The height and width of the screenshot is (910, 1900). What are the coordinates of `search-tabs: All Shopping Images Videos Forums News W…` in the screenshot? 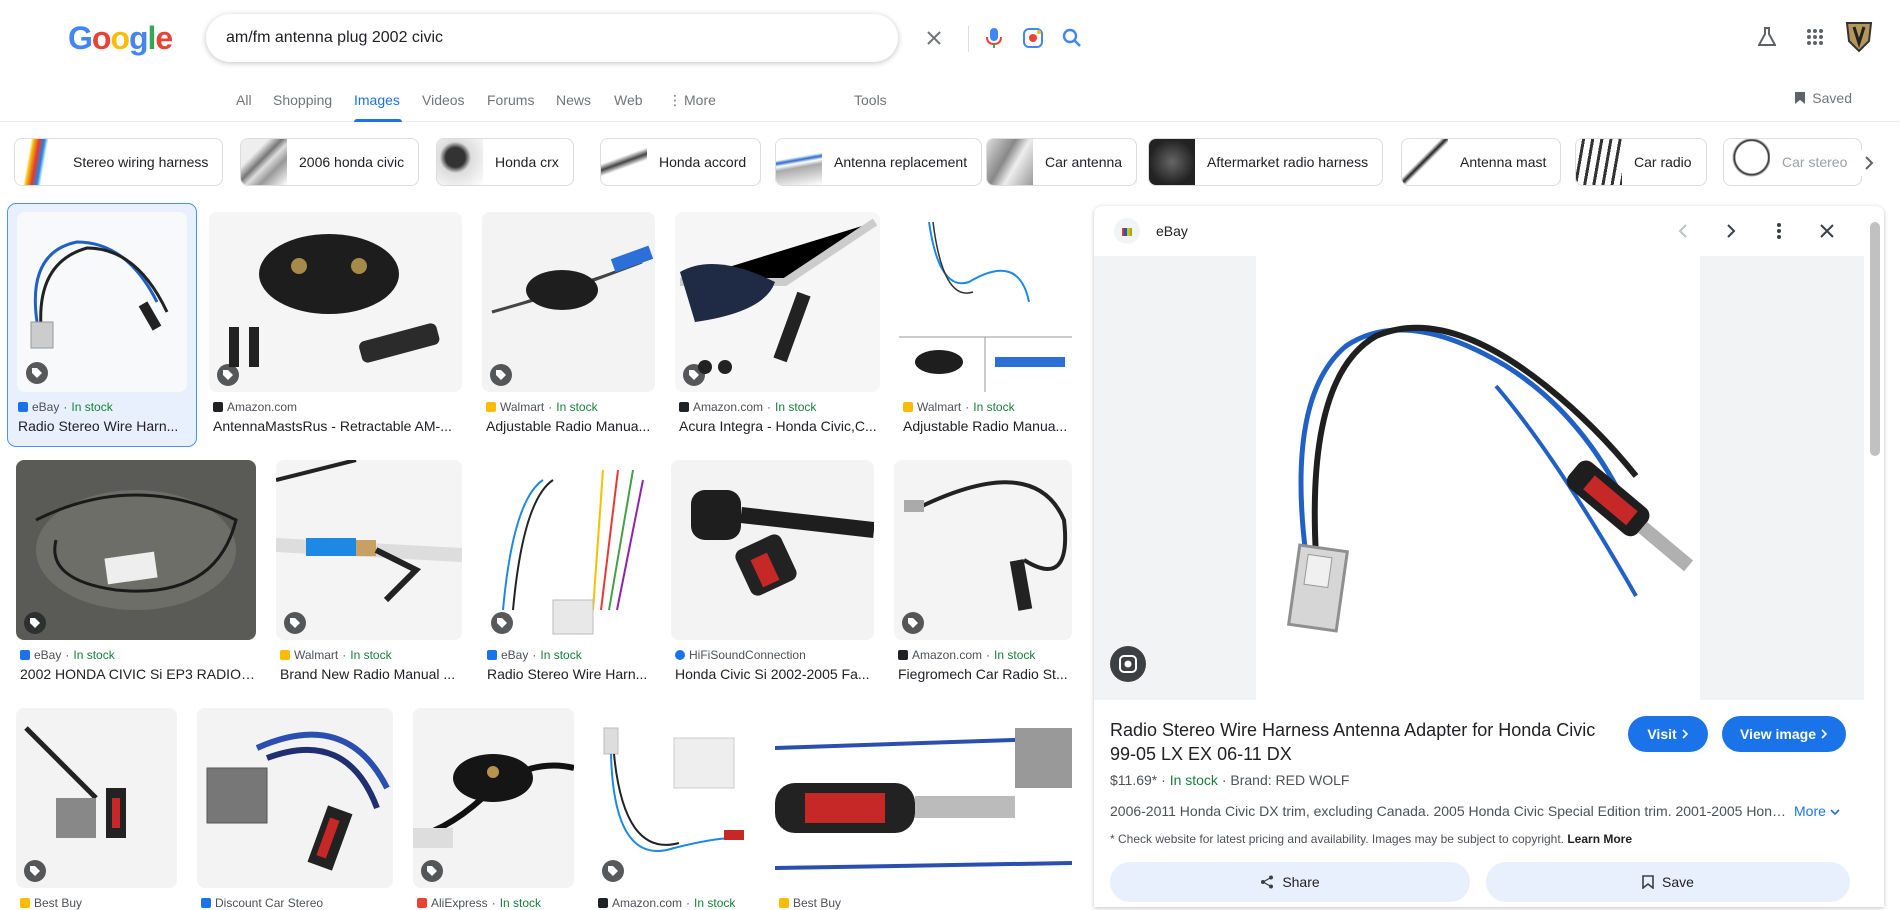 It's located at (950, 100).